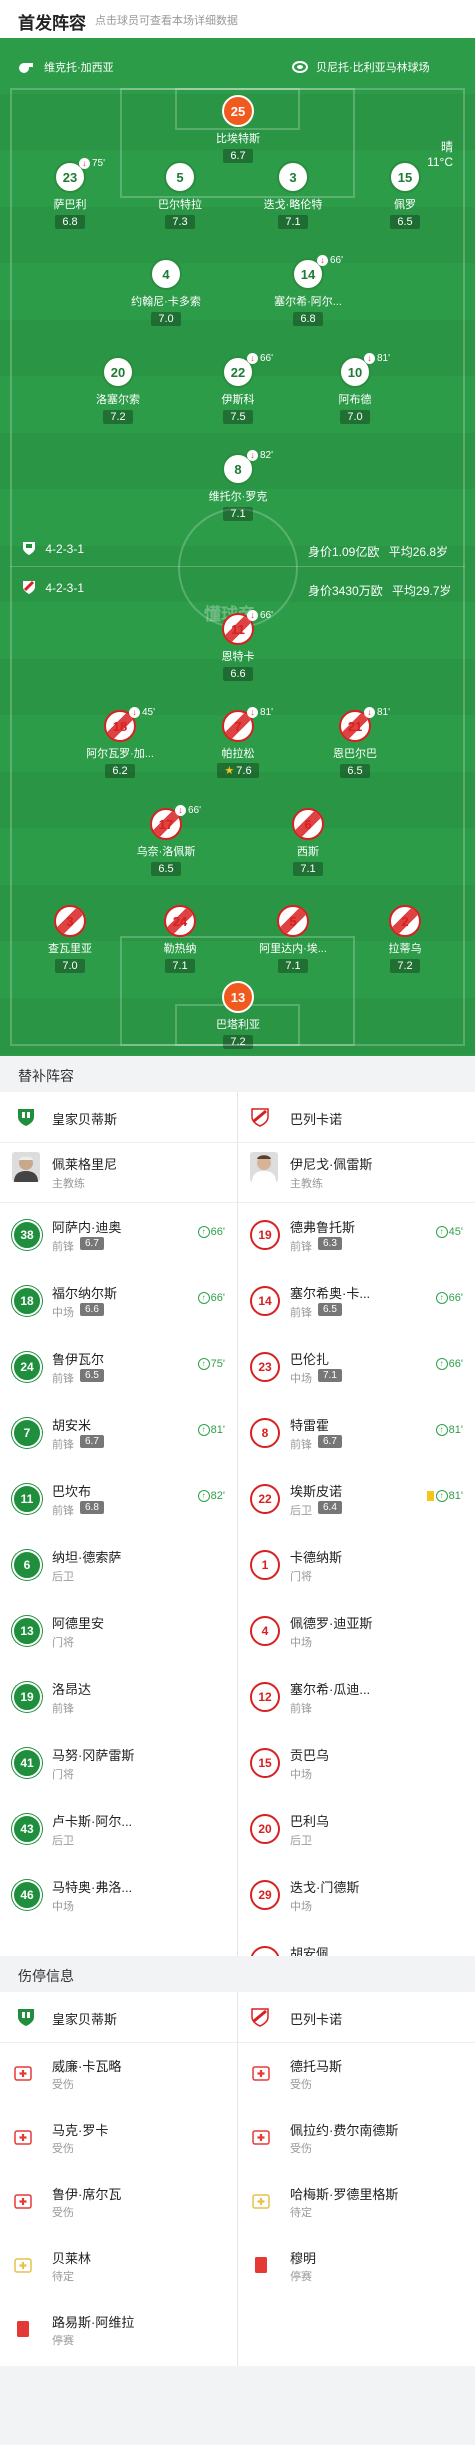 The image size is (475, 2445). Describe the element at coordinates (238, 372) in the screenshot. I see `player-number: 22` at that location.